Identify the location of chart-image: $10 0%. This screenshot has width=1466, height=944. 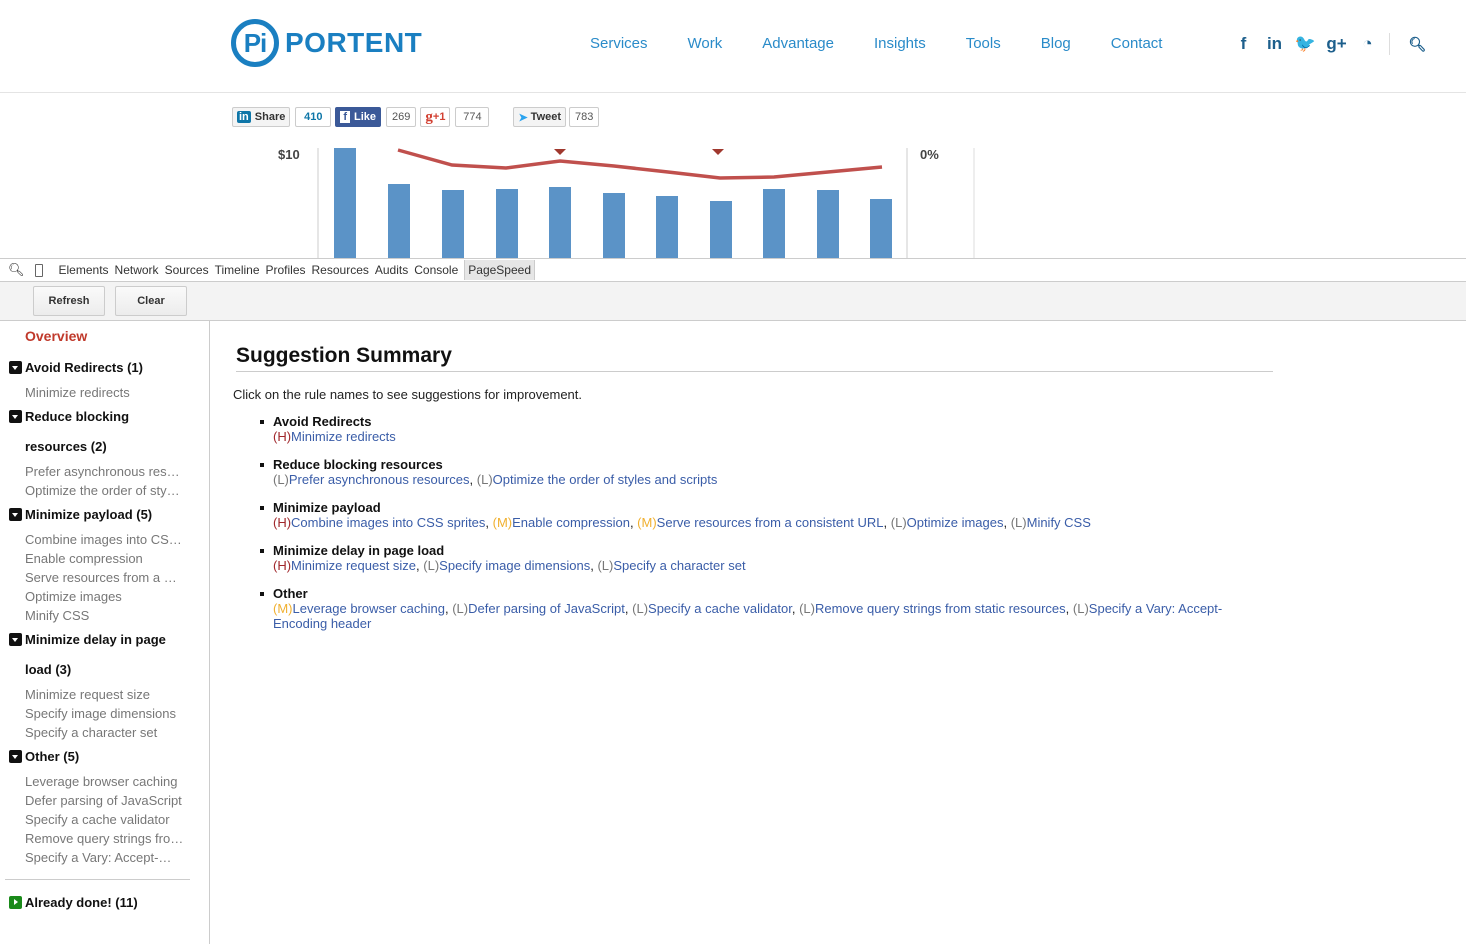
(626, 203).